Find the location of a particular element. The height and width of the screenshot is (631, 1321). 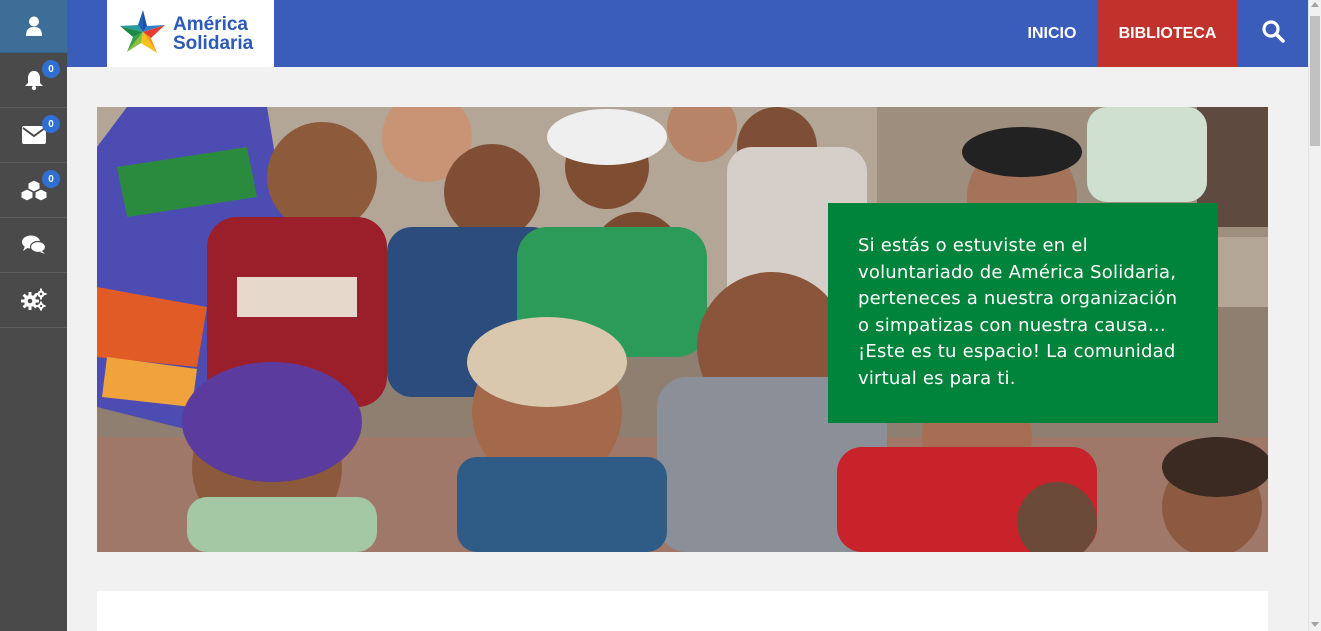

sidebar-item-notifications: 0 is located at coordinates (33, 80).